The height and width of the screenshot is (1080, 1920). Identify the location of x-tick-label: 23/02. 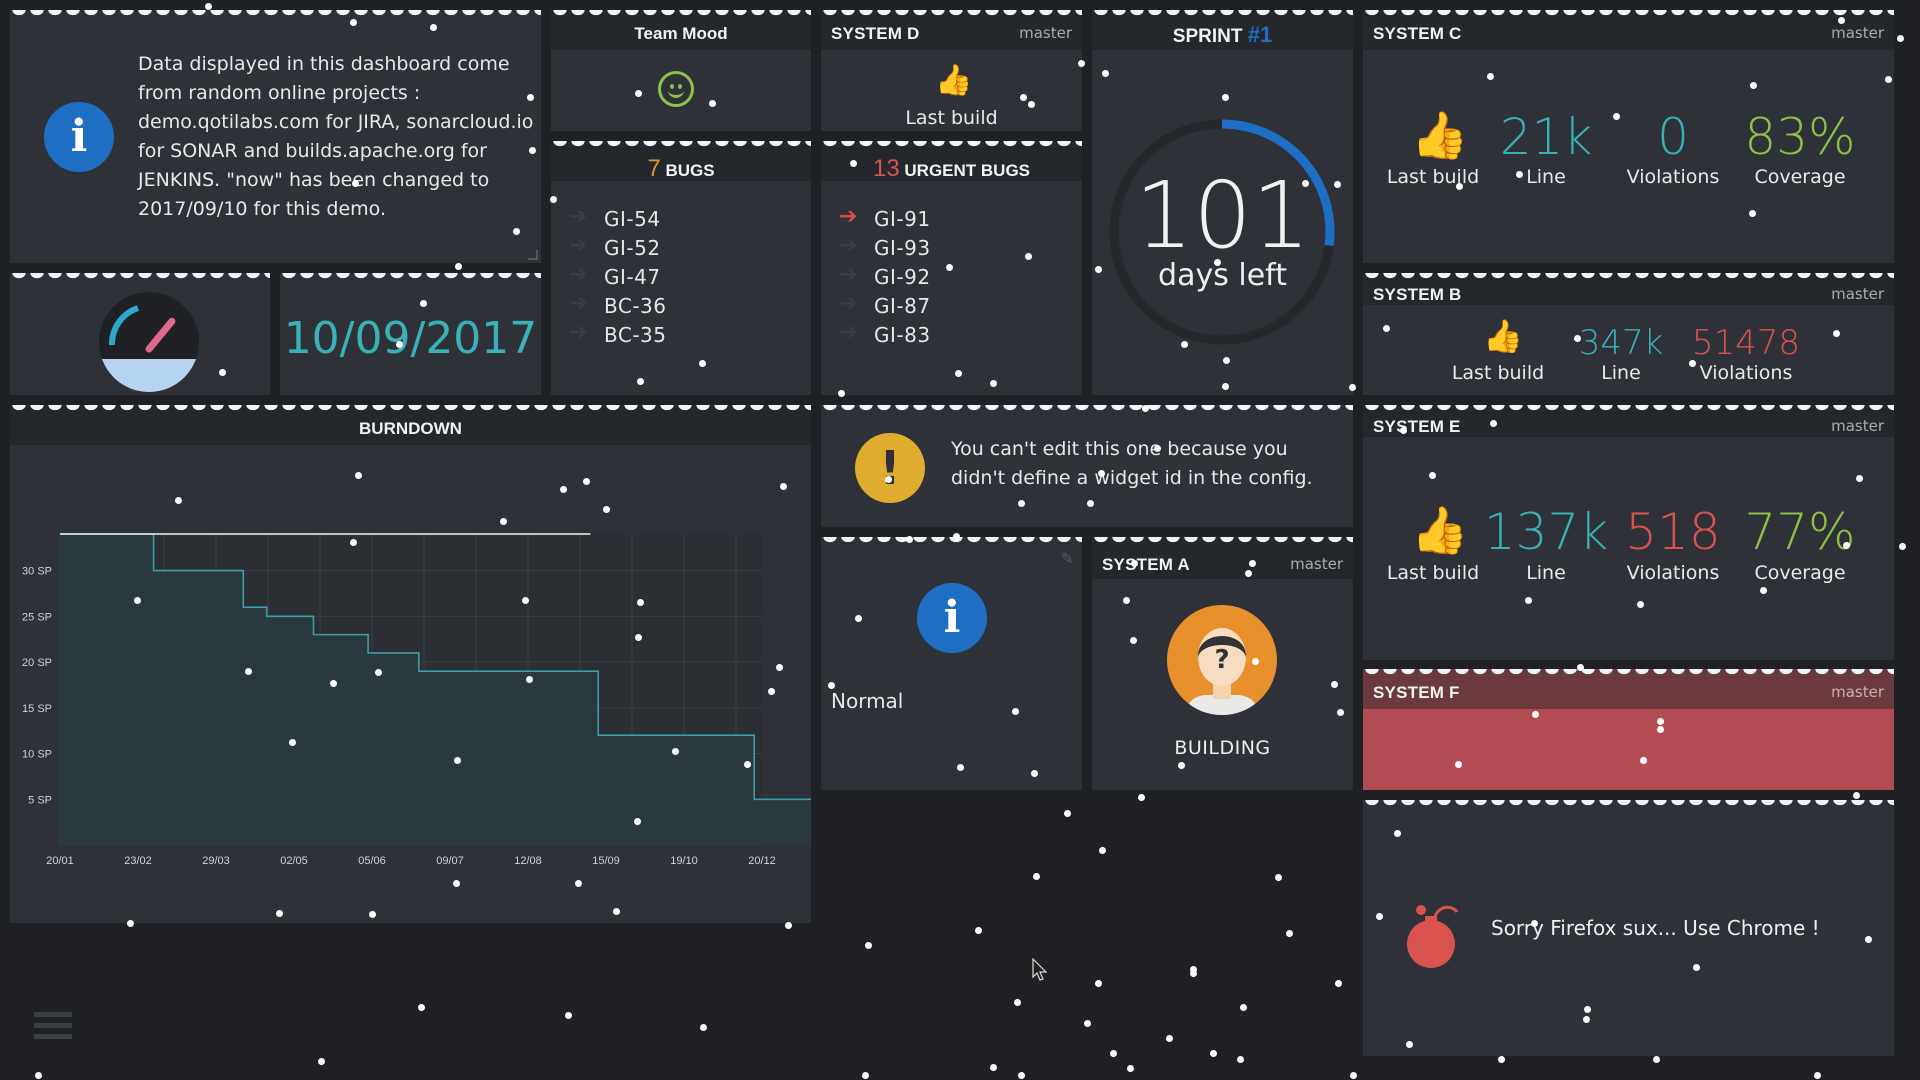
(138, 861).